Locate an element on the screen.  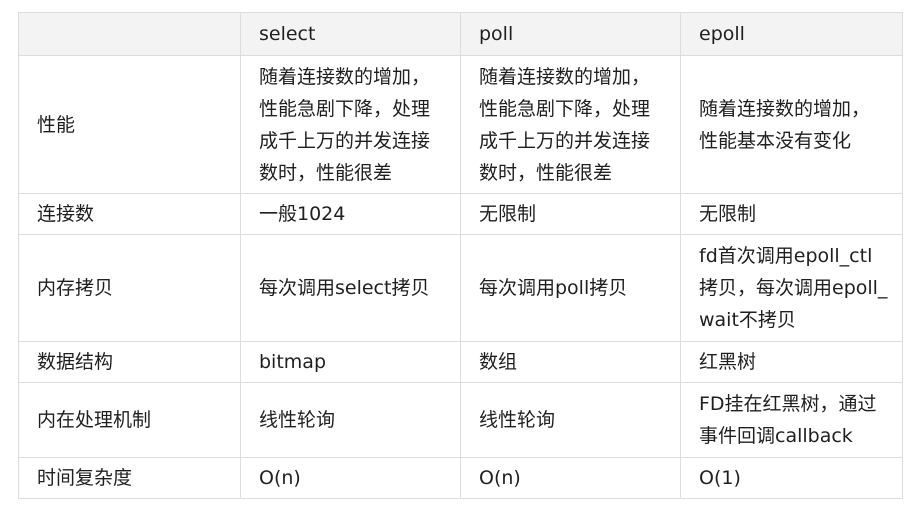
cell-select: 随着连接数的增加，性能急剧下降，处理成千上万的并发连接数时，性能很差 is located at coordinates (350, 124).